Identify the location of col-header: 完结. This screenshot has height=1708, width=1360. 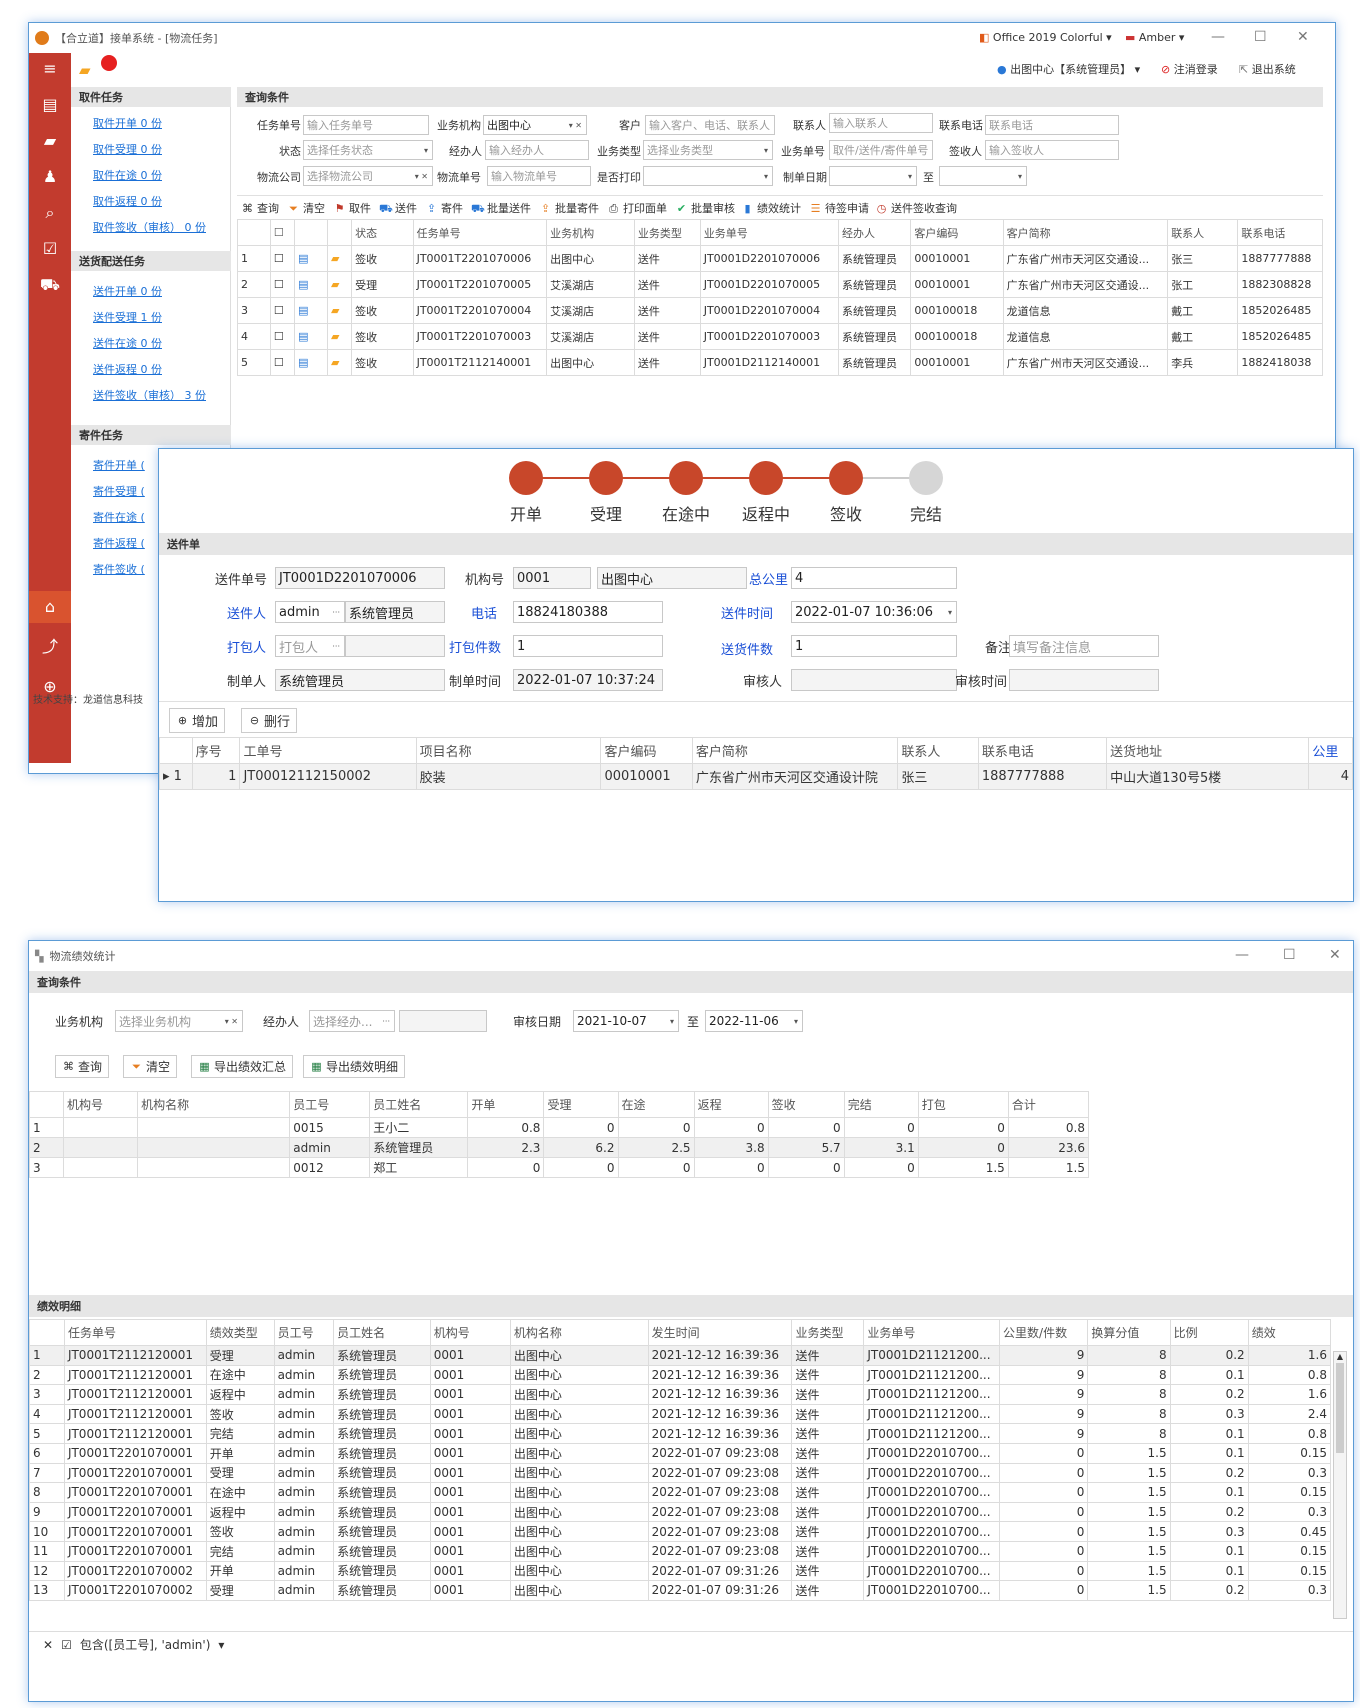
(881, 1104).